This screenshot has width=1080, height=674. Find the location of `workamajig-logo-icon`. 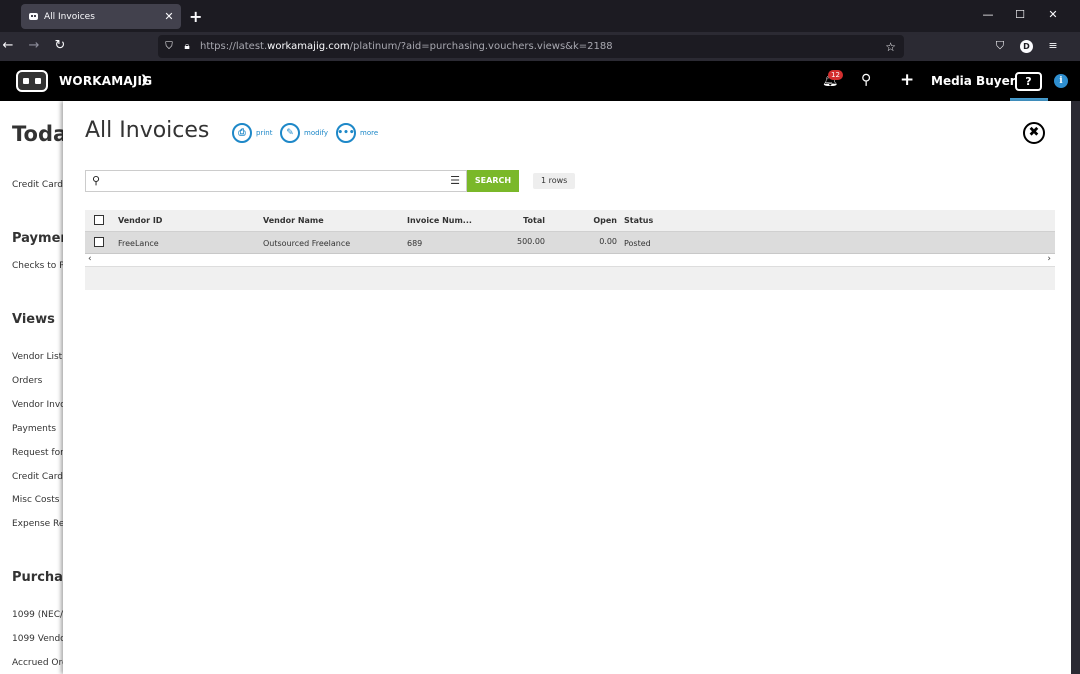

workamajig-logo-icon is located at coordinates (32, 81).